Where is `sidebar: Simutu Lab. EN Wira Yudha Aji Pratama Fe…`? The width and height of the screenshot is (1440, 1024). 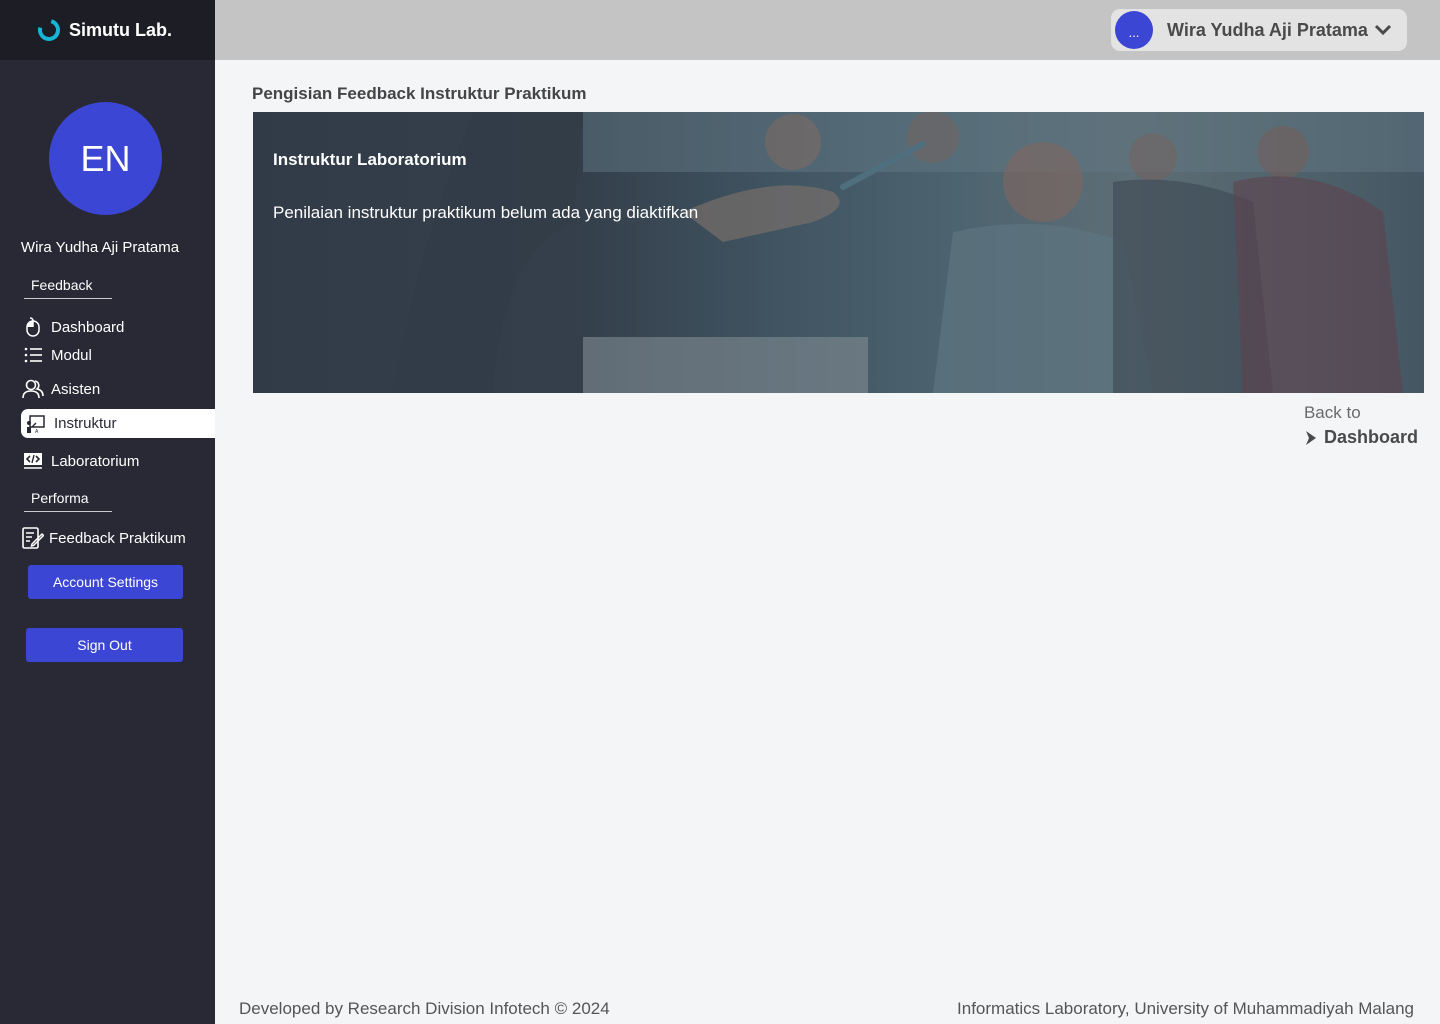 sidebar: Simutu Lab. EN Wira Yudha Aji Pratama Fe… is located at coordinates (107, 512).